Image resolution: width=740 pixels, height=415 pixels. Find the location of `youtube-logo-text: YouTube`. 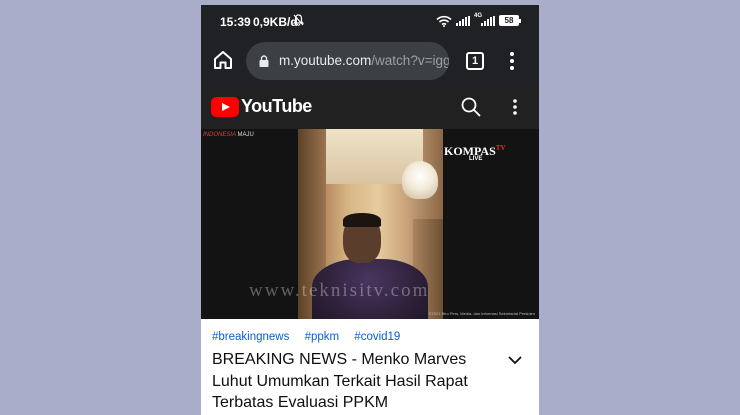

youtube-logo-text: YouTube is located at coordinates (276, 106).